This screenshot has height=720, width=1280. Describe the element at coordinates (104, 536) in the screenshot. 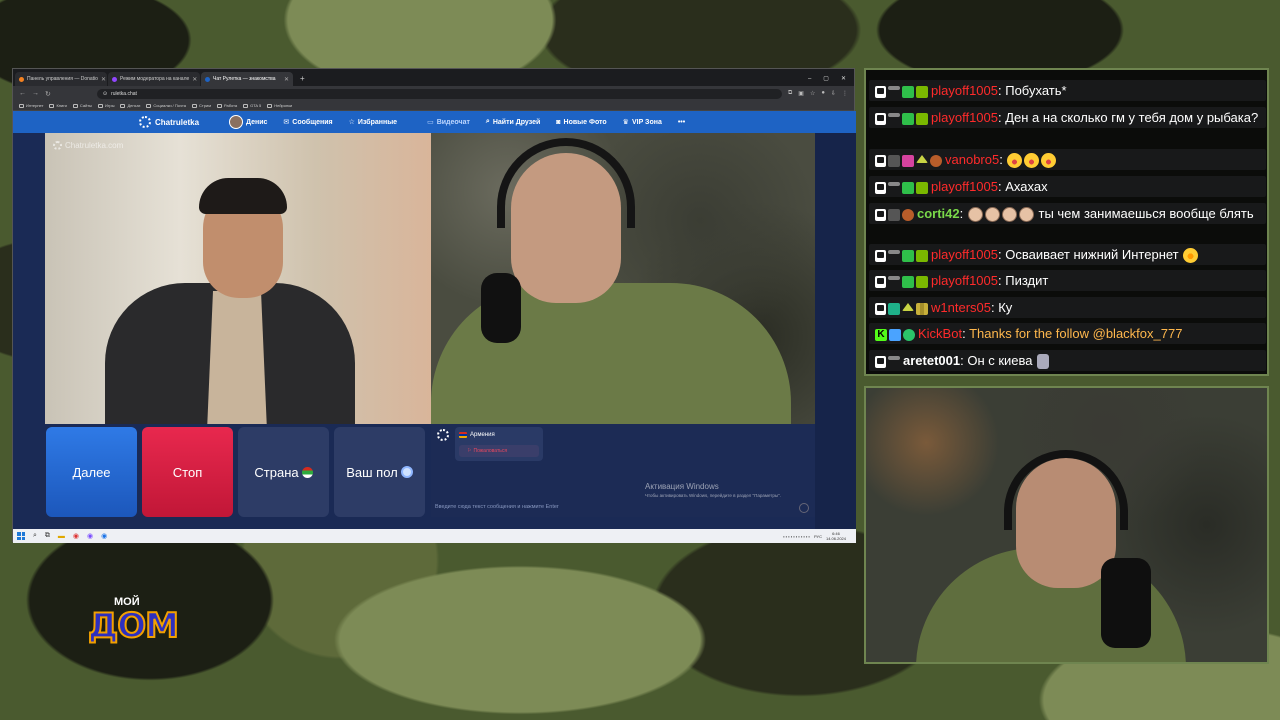

I see `chrome-icon: ◉` at that location.